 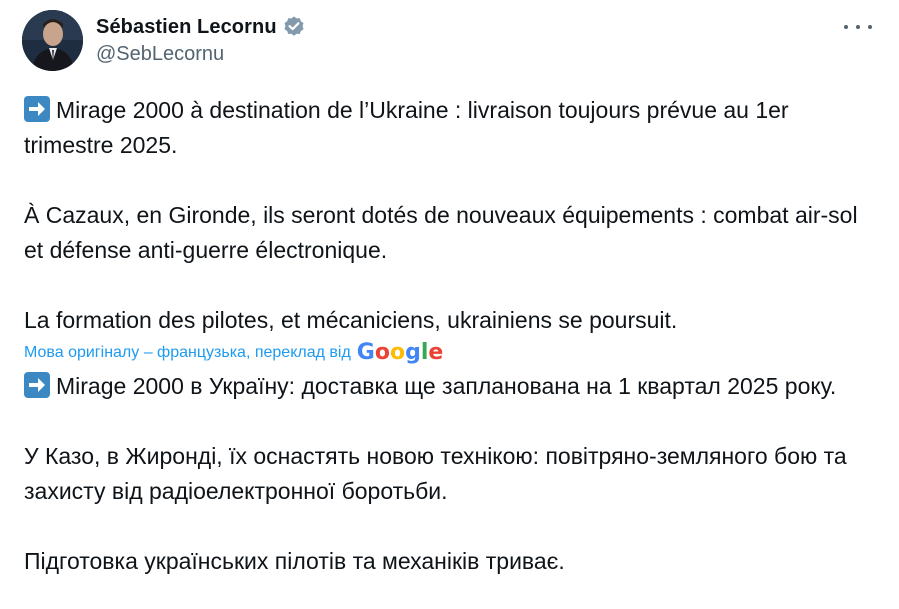 I want to click on google-logo: Google, so click(x=400, y=352).